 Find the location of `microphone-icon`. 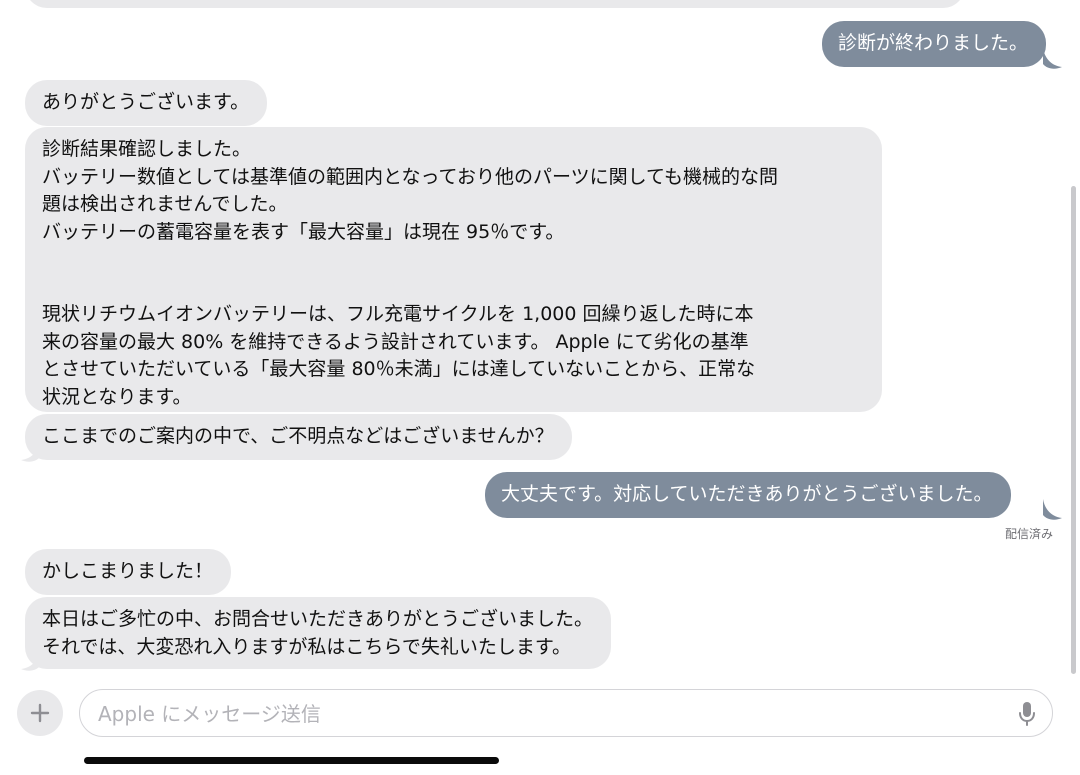

microphone-icon is located at coordinates (1027, 714).